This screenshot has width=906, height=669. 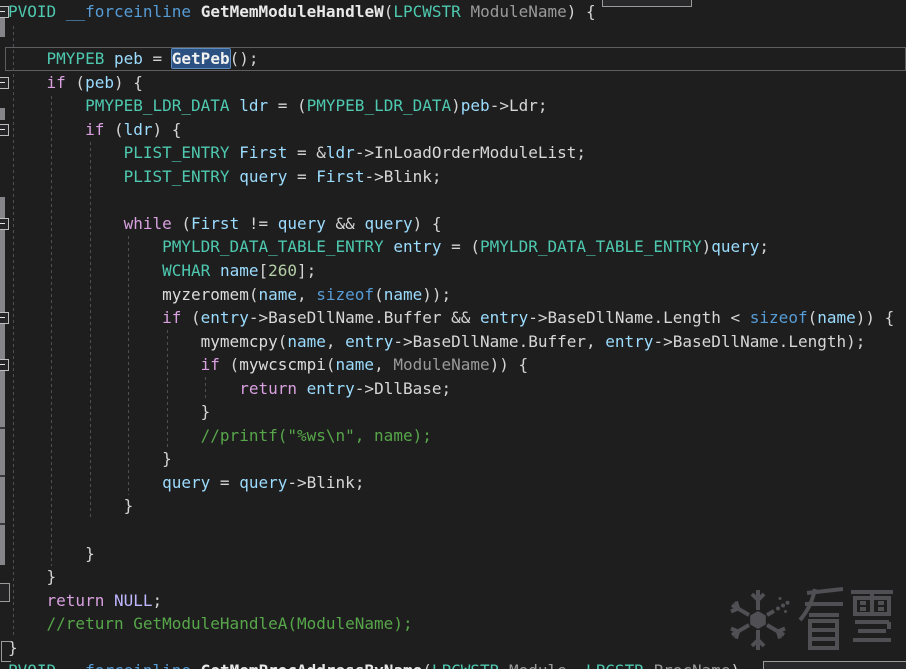 I want to click on code-token-type: LPCWSTR, so click(x=465, y=665).